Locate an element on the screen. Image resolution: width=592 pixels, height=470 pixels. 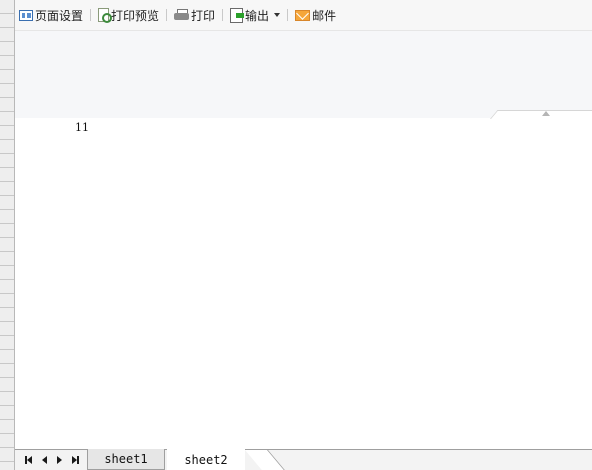
last-sheet-bar is located at coordinates (77, 460).